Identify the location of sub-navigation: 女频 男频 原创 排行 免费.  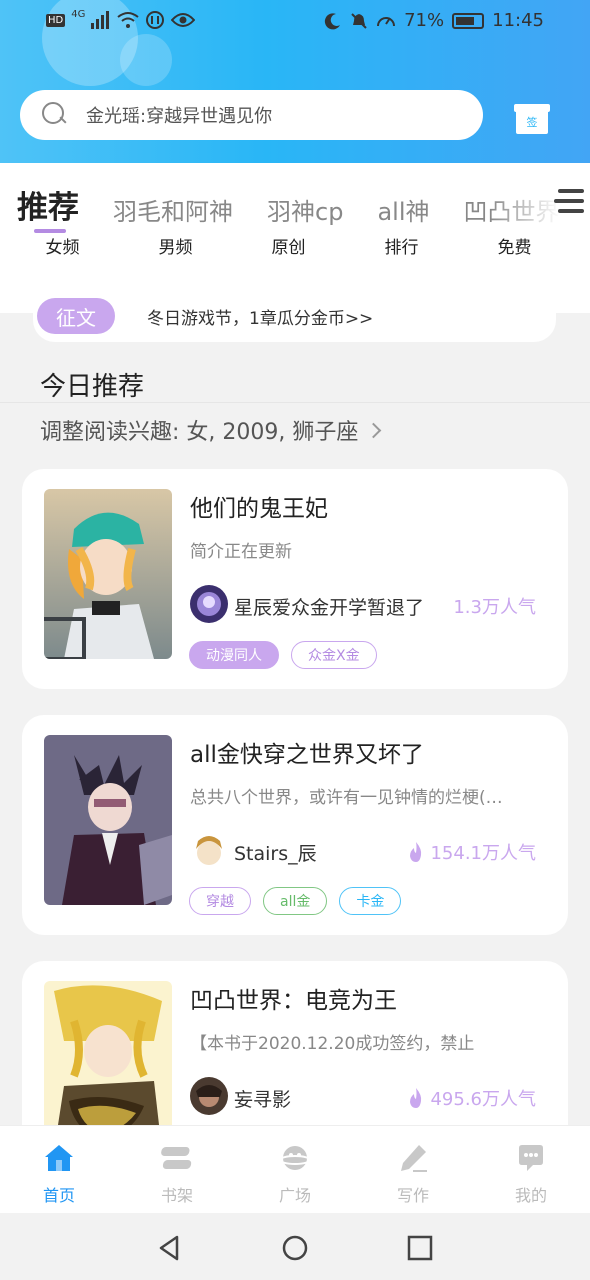
(295, 245).